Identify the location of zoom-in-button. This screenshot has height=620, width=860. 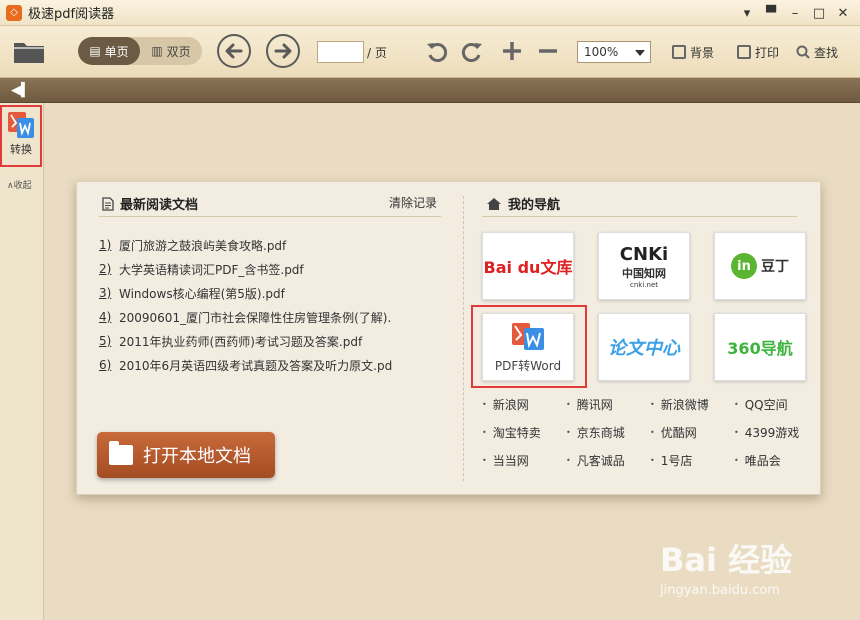
(512, 51).